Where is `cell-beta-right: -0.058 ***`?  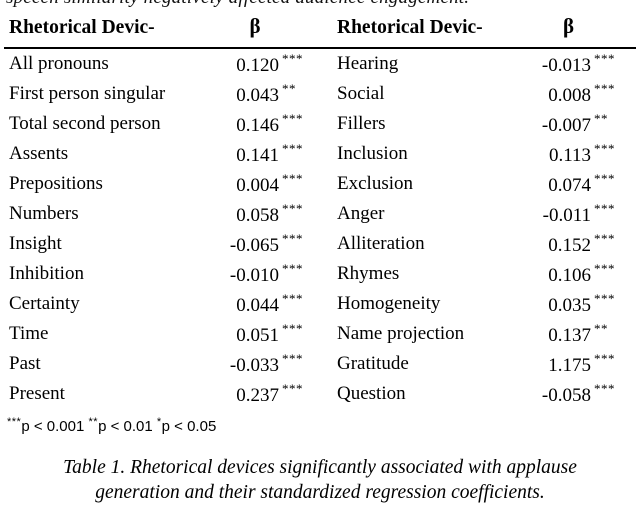
cell-beta-right: -0.058 *** is located at coordinates (579, 394).